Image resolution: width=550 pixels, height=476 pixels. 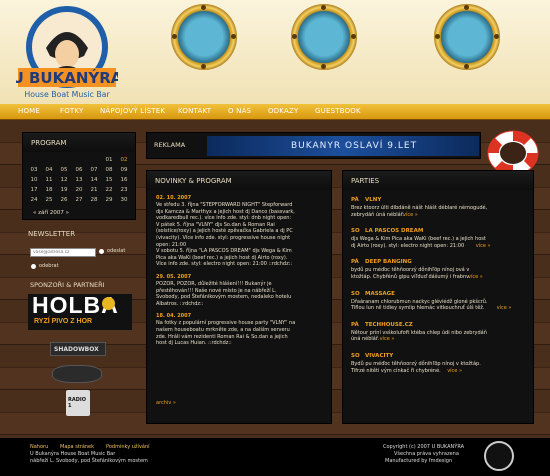 I want to click on footer-logo-icon, so click(x=499, y=456).